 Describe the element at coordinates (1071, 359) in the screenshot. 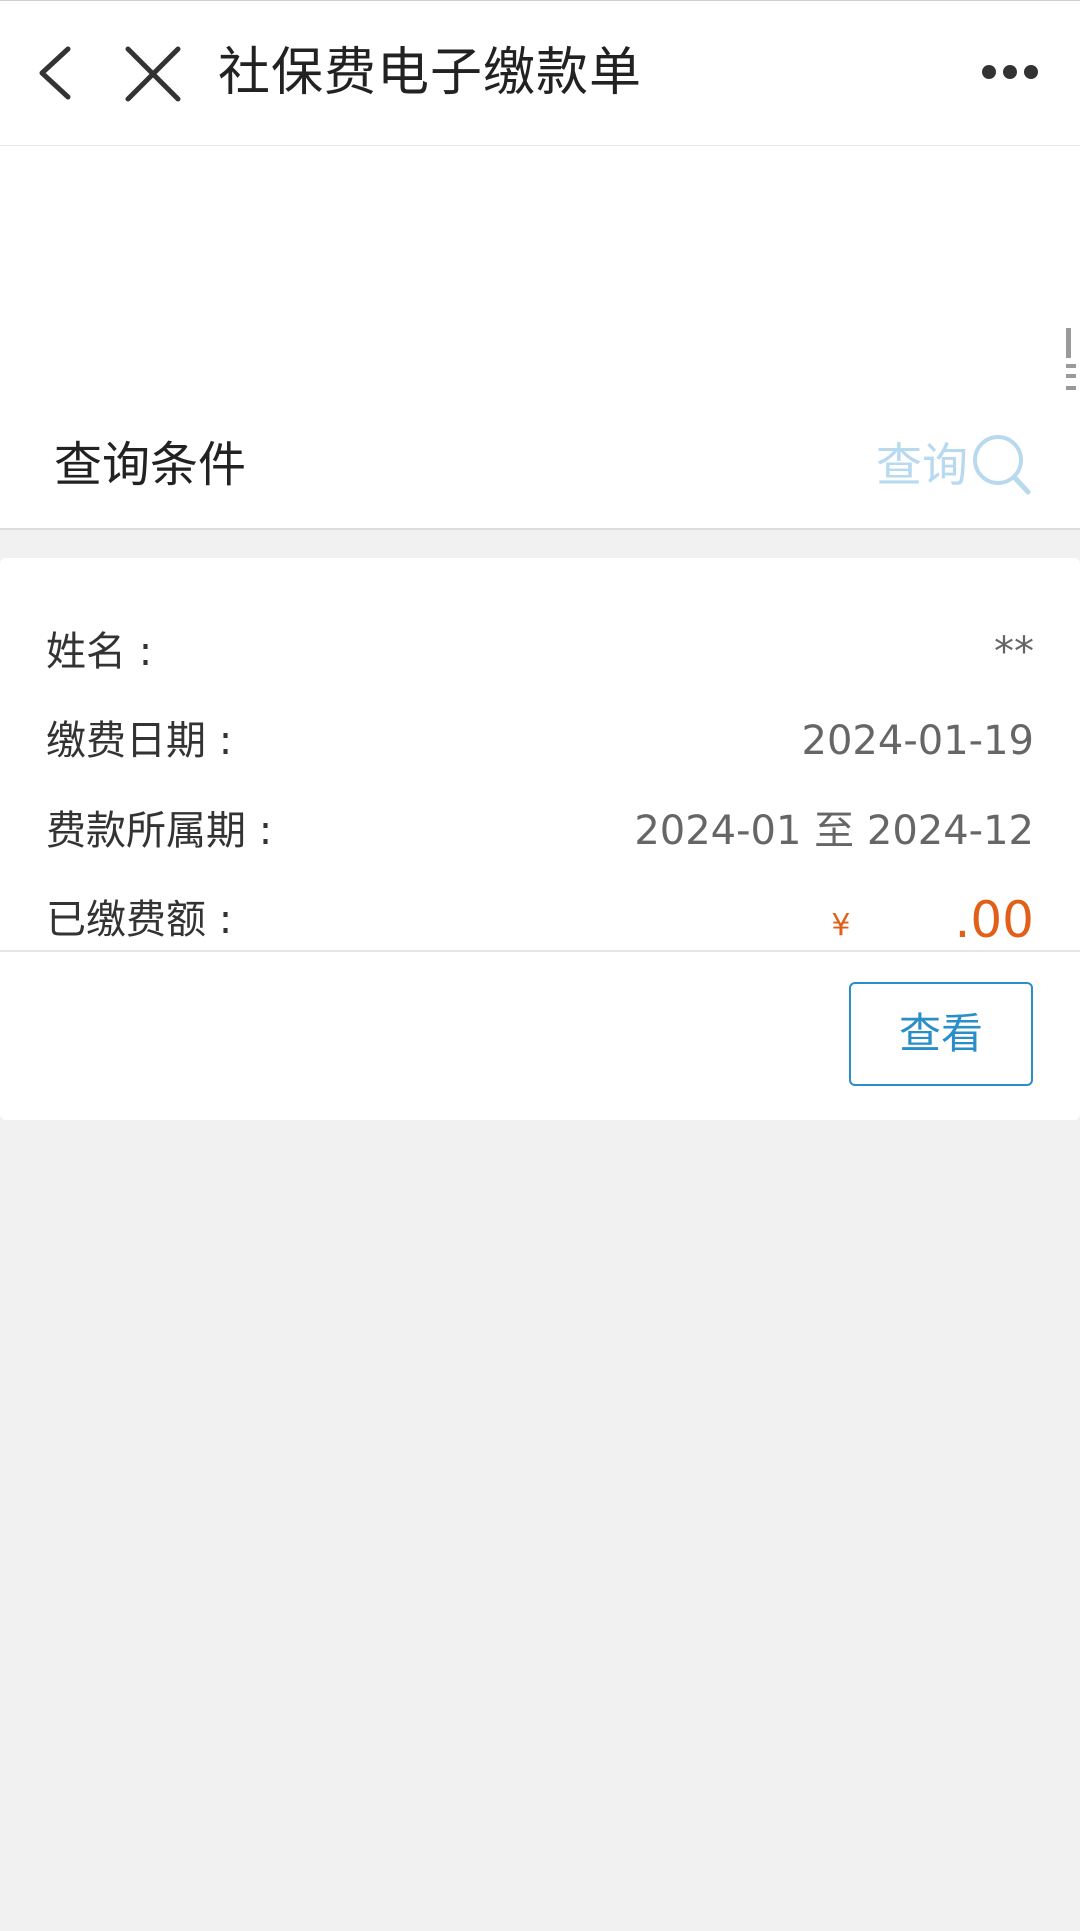

I see `scroll-indicator` at that location.